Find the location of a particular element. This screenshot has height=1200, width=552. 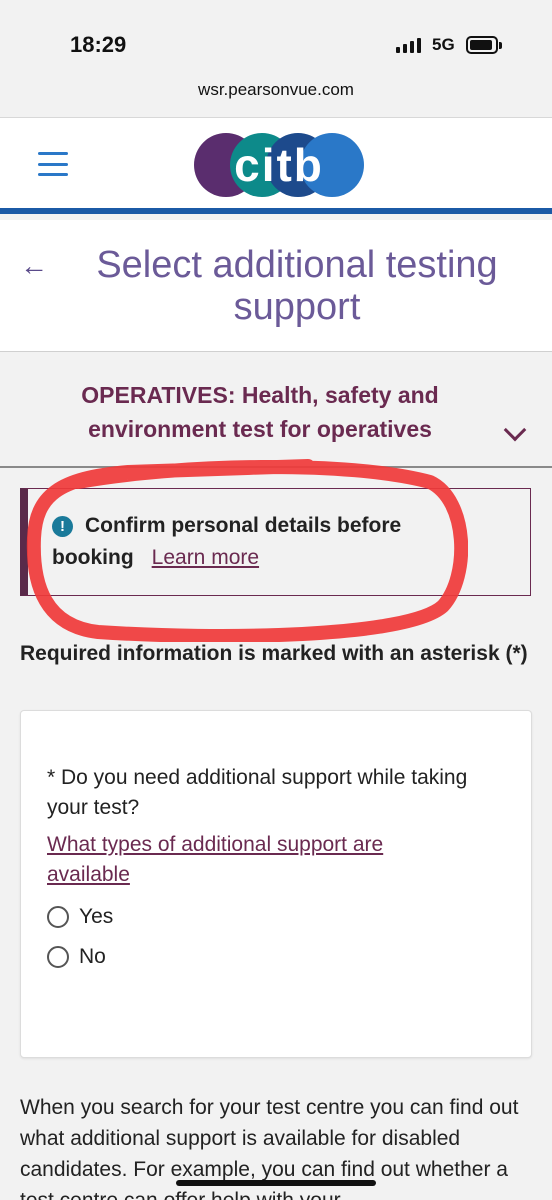

signal-icon is located at coordinates (408, 45).